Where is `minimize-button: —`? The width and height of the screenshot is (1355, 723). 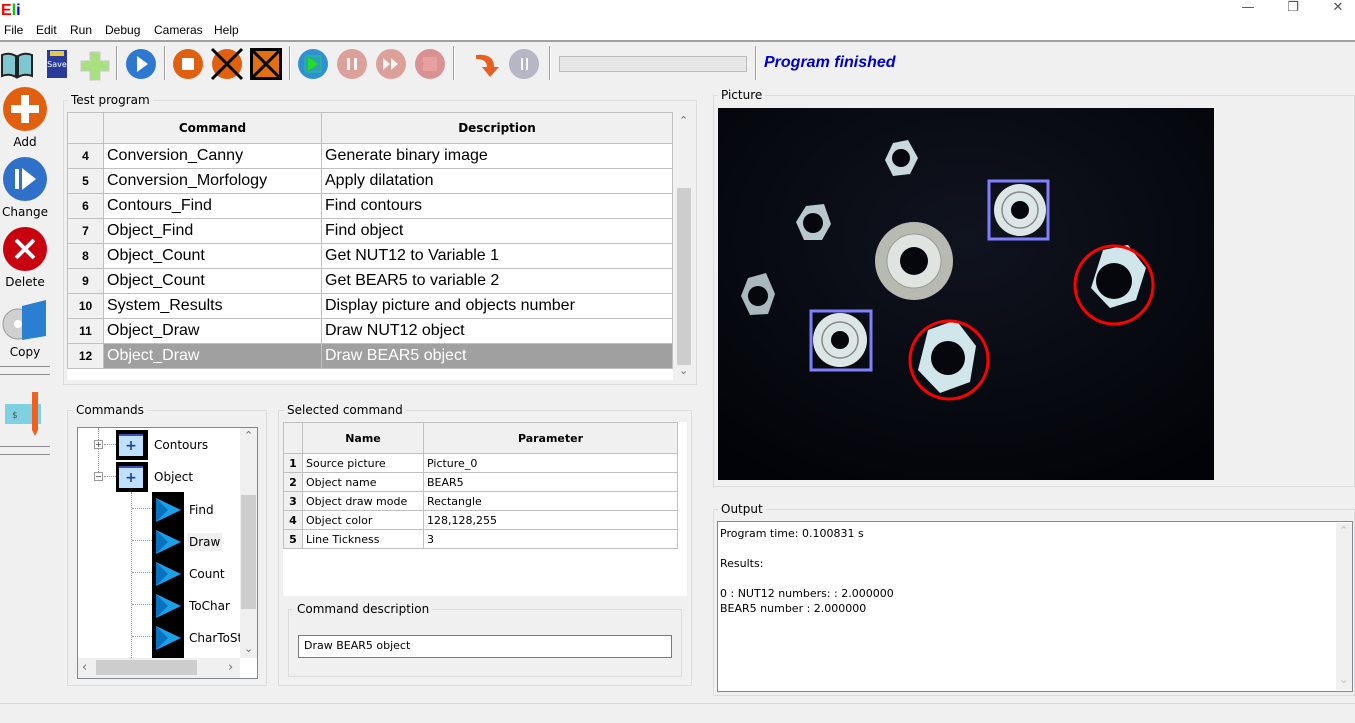 minimize-button: — is located at coordinates (1248, 10).